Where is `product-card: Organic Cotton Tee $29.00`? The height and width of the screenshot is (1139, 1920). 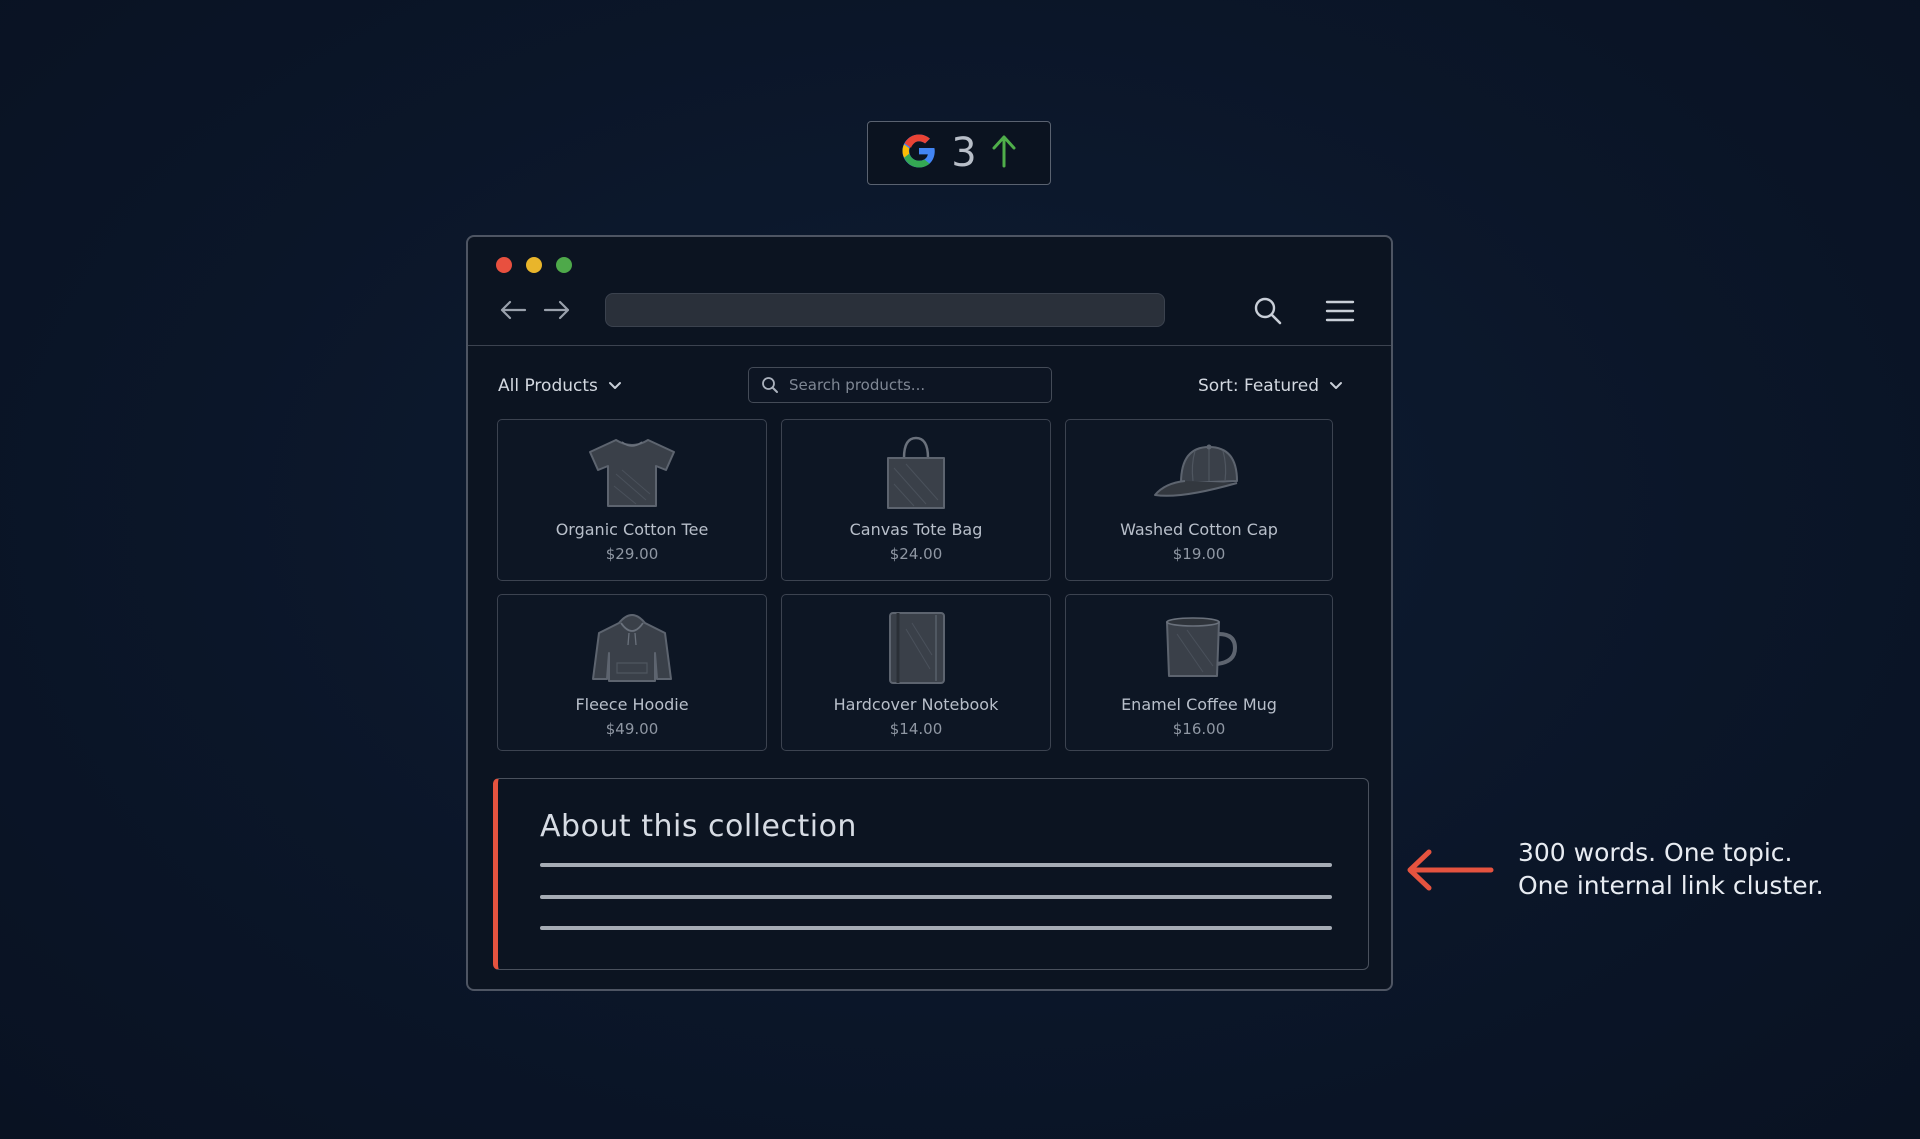 product-card: Organic Cotton Tee $29.00 is located at coordinates (632, 500).